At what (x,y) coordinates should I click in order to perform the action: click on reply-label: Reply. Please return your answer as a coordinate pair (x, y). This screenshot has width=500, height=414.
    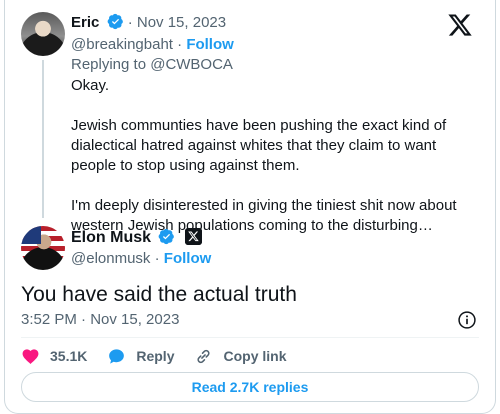
    Looking at the image, I should click on (155, 356).